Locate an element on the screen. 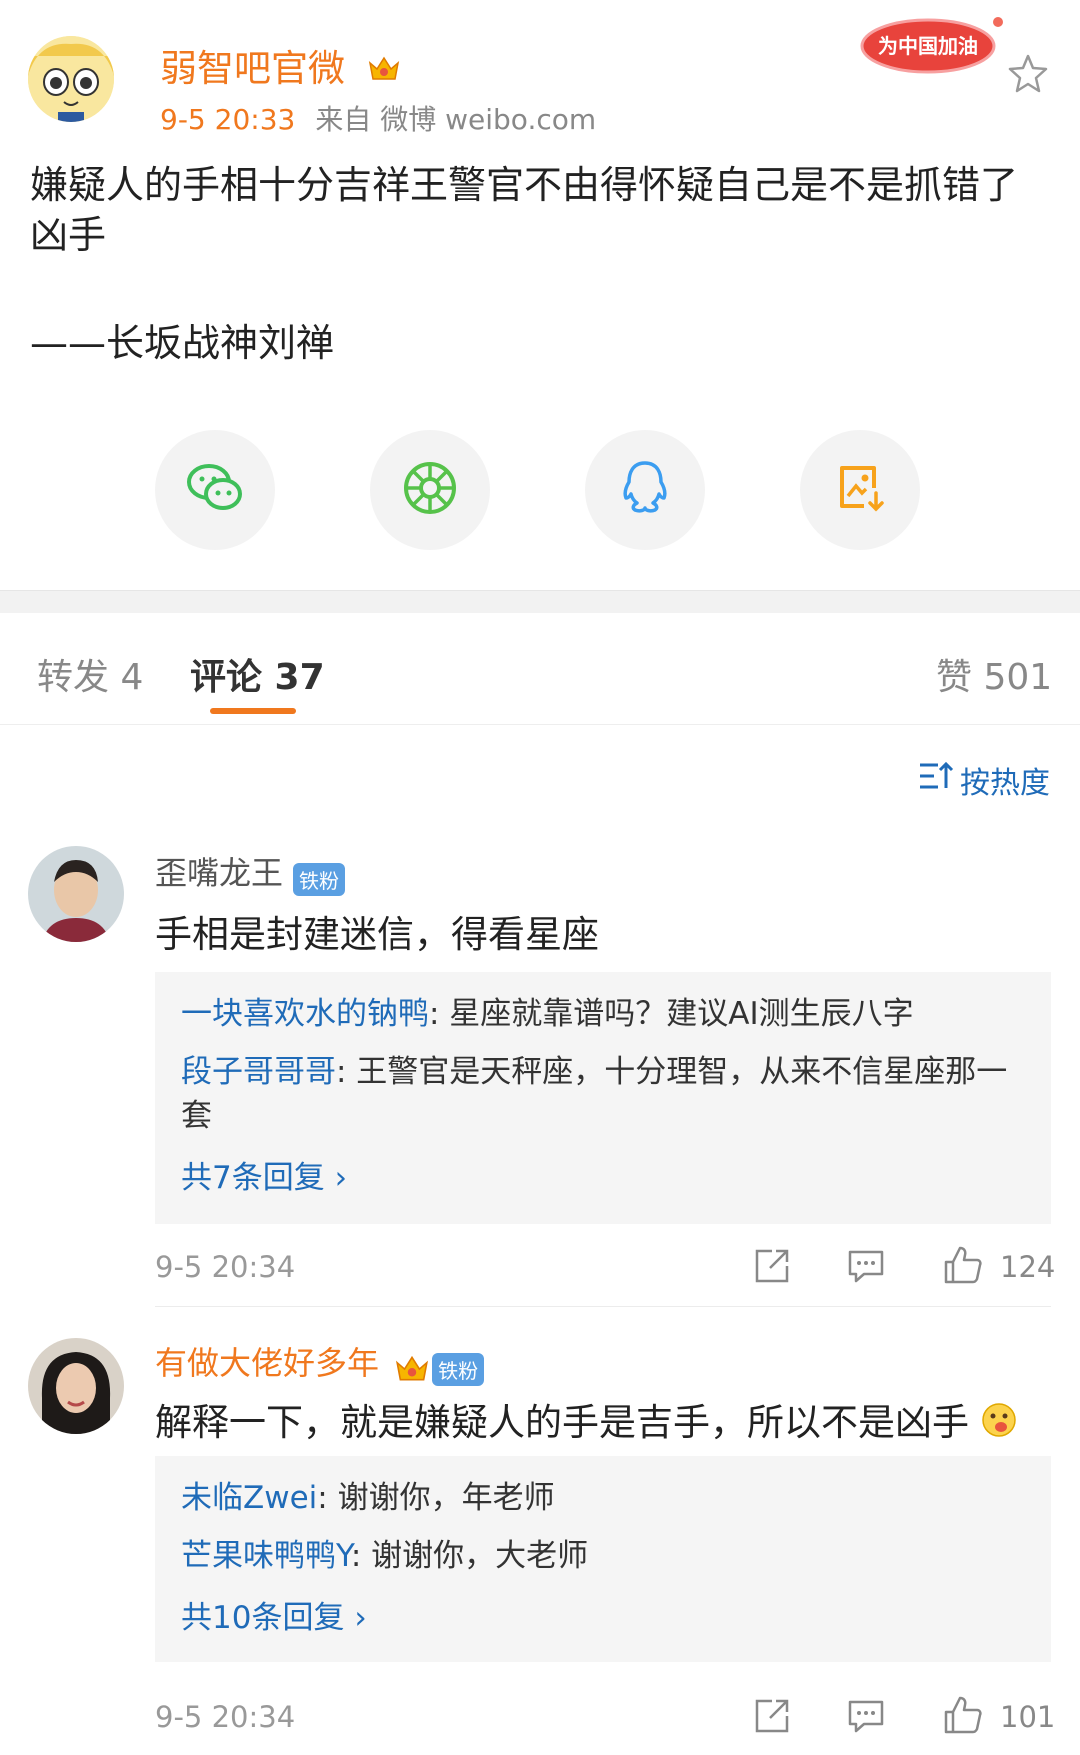 The height and width of the screenshot is (1755, 1080). comment-author-row: 有做大佬好多年 铁粉 is located at coordinates (320, 1363).